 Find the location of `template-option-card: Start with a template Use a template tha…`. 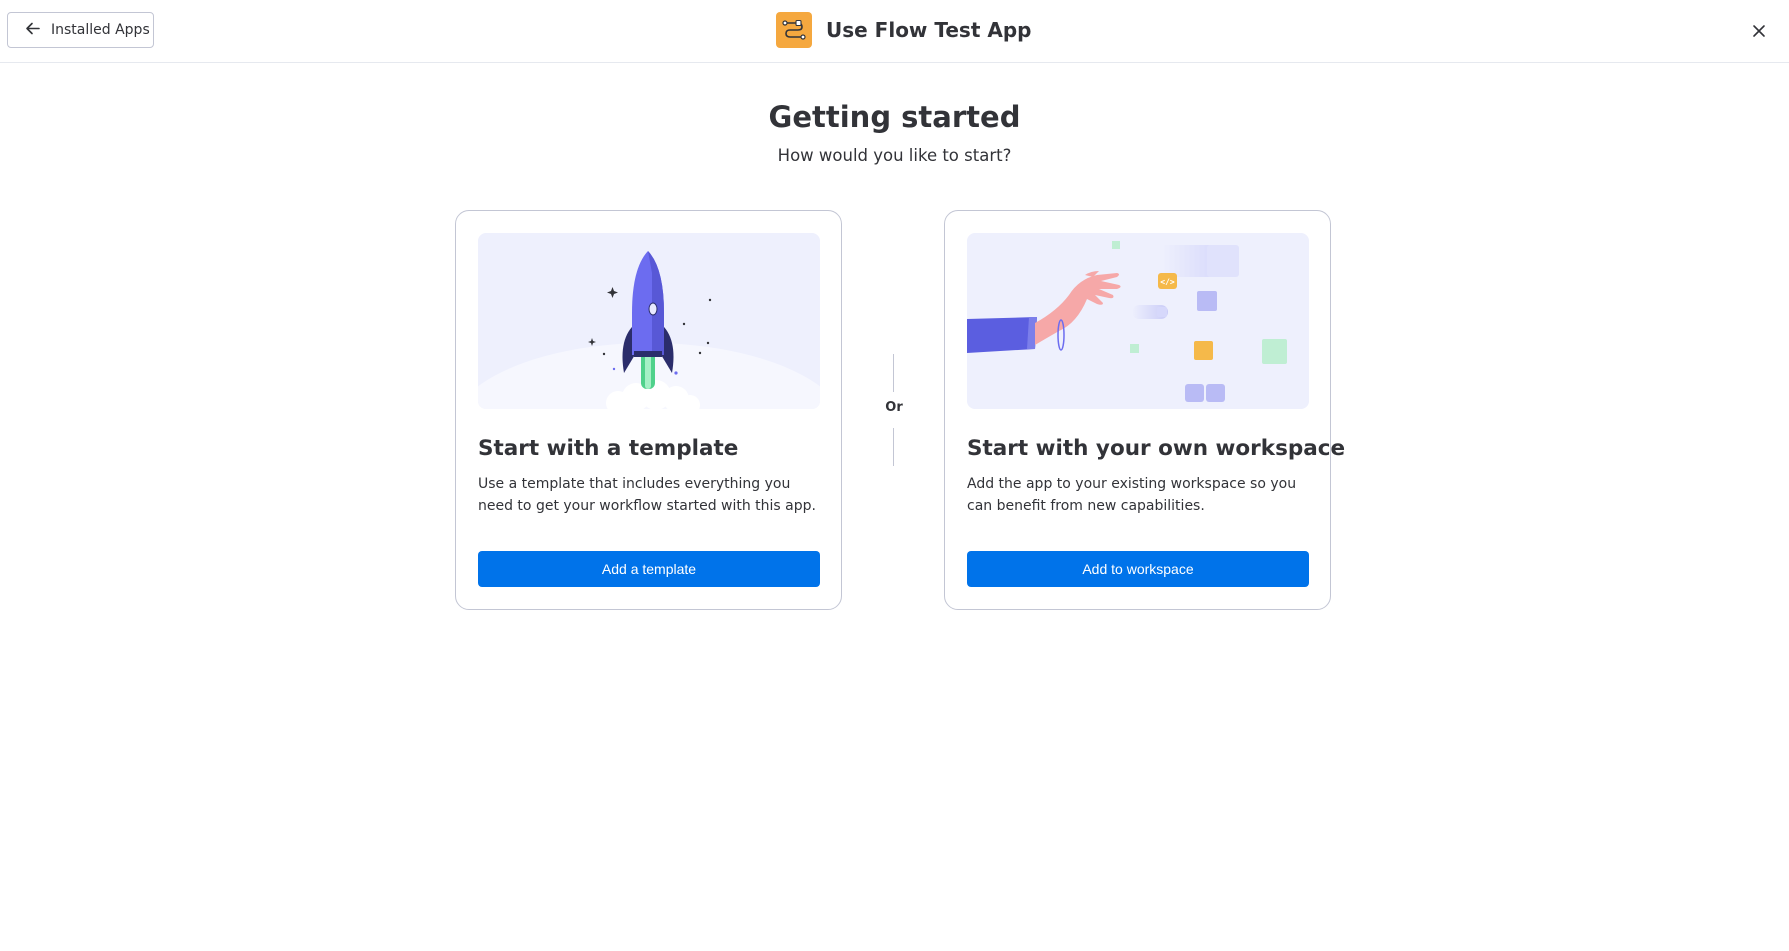

template-option-card: Start with a template Use a template tha… is located at coordinates (648, 410).